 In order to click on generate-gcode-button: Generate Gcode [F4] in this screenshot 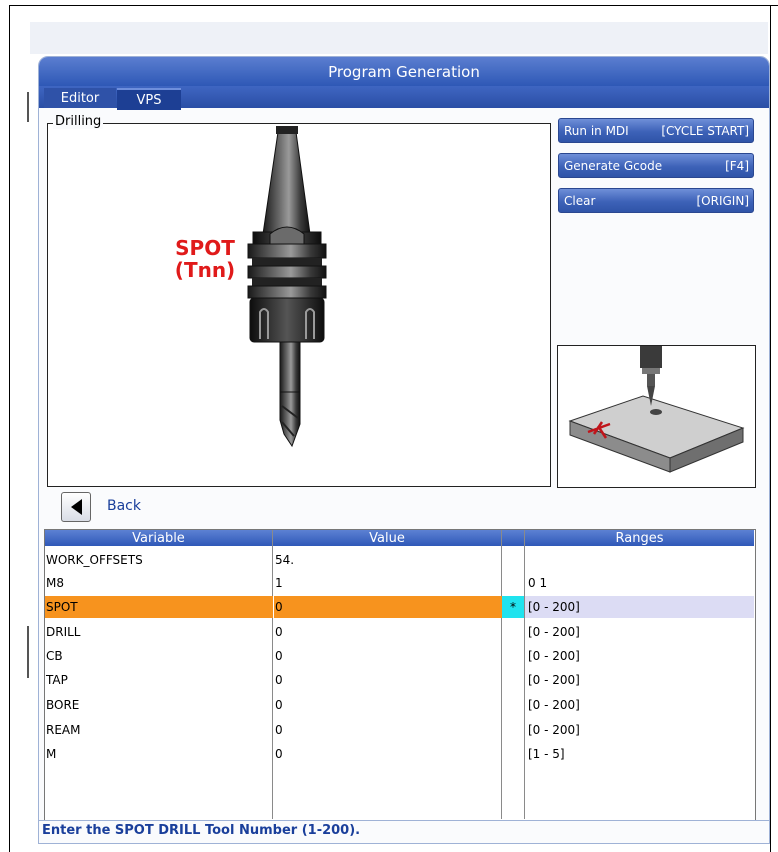, I will do `click(656, 165)`.